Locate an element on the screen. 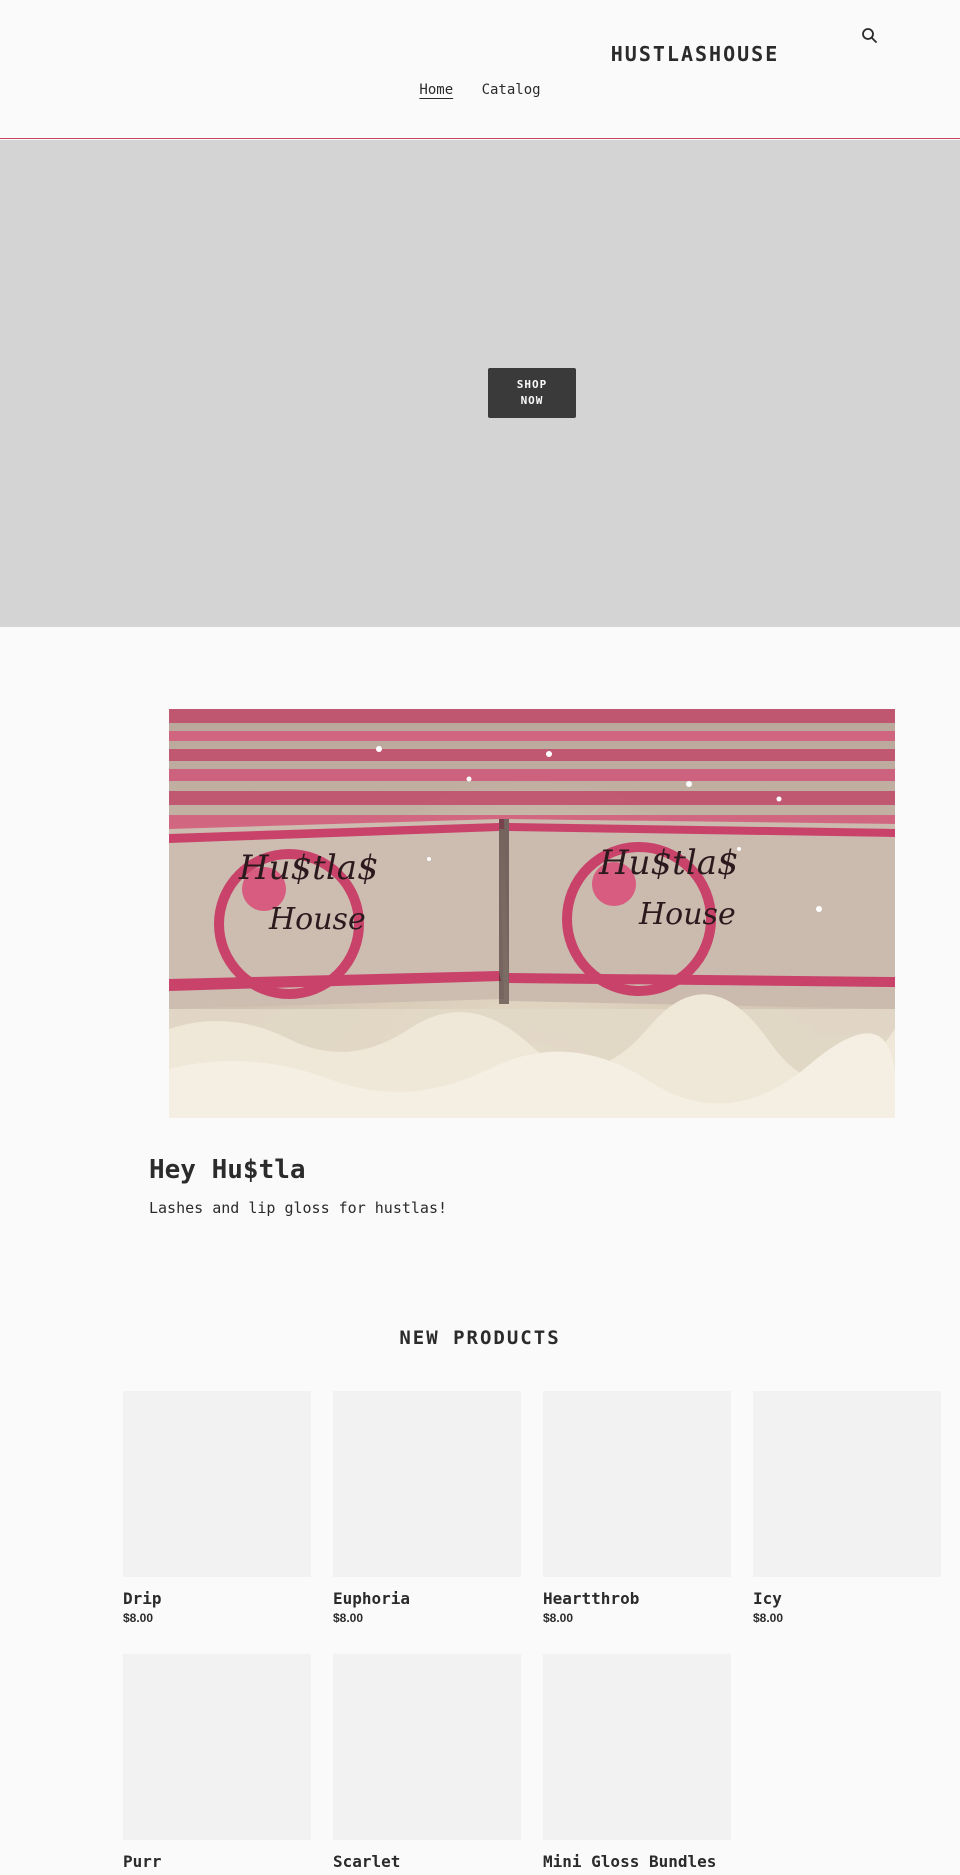  search-icon is located at coordinates (869, 35).